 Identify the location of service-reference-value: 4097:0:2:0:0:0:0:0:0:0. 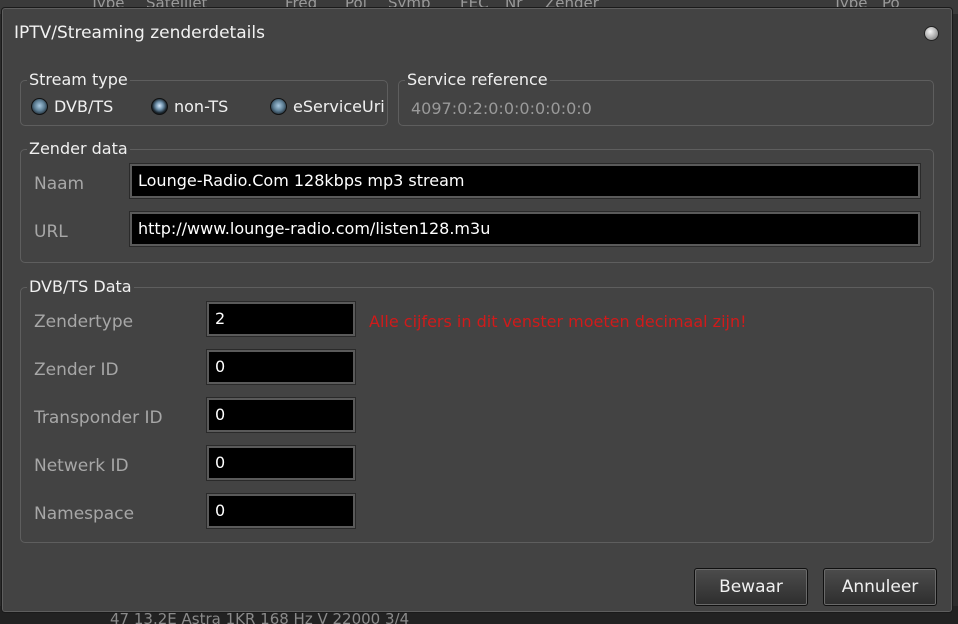
(501, 108).